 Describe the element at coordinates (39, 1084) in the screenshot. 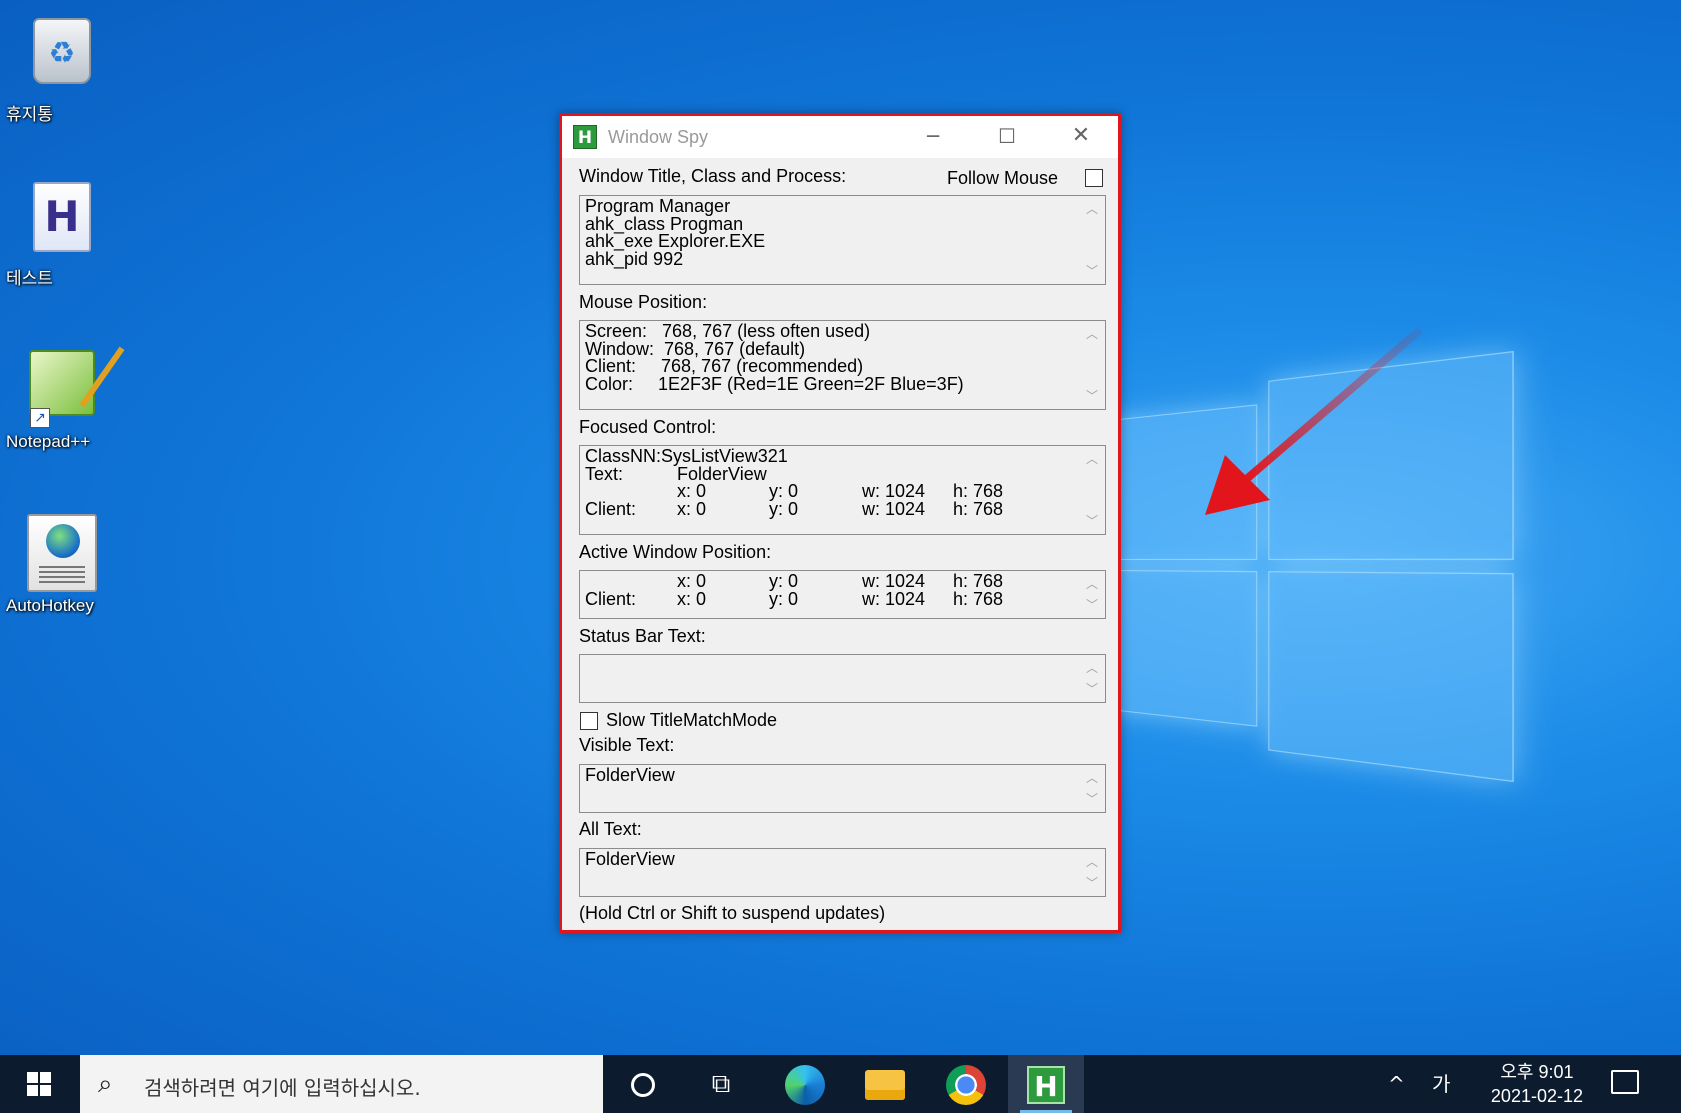

I see `start-button` at that location.